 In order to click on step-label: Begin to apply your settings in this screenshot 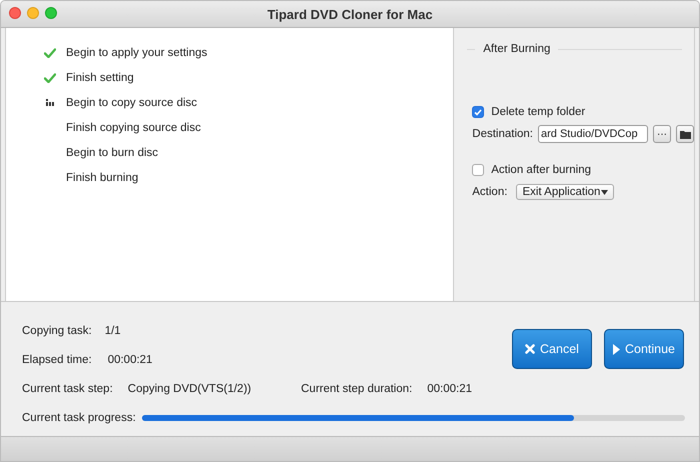, I will do `click(137, 52)`.